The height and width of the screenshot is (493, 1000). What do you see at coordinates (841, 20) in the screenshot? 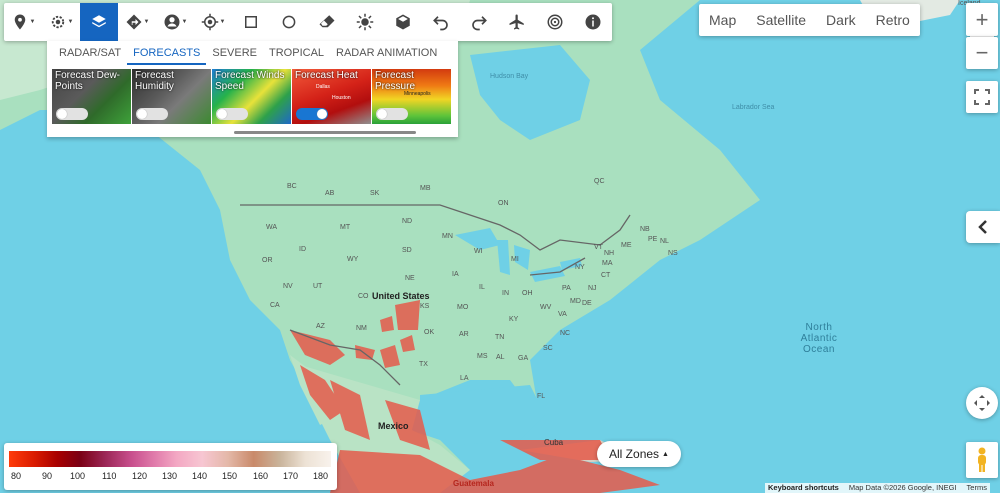
I see `map-type-dark-button: Dark` at bounding box center [841, 20].